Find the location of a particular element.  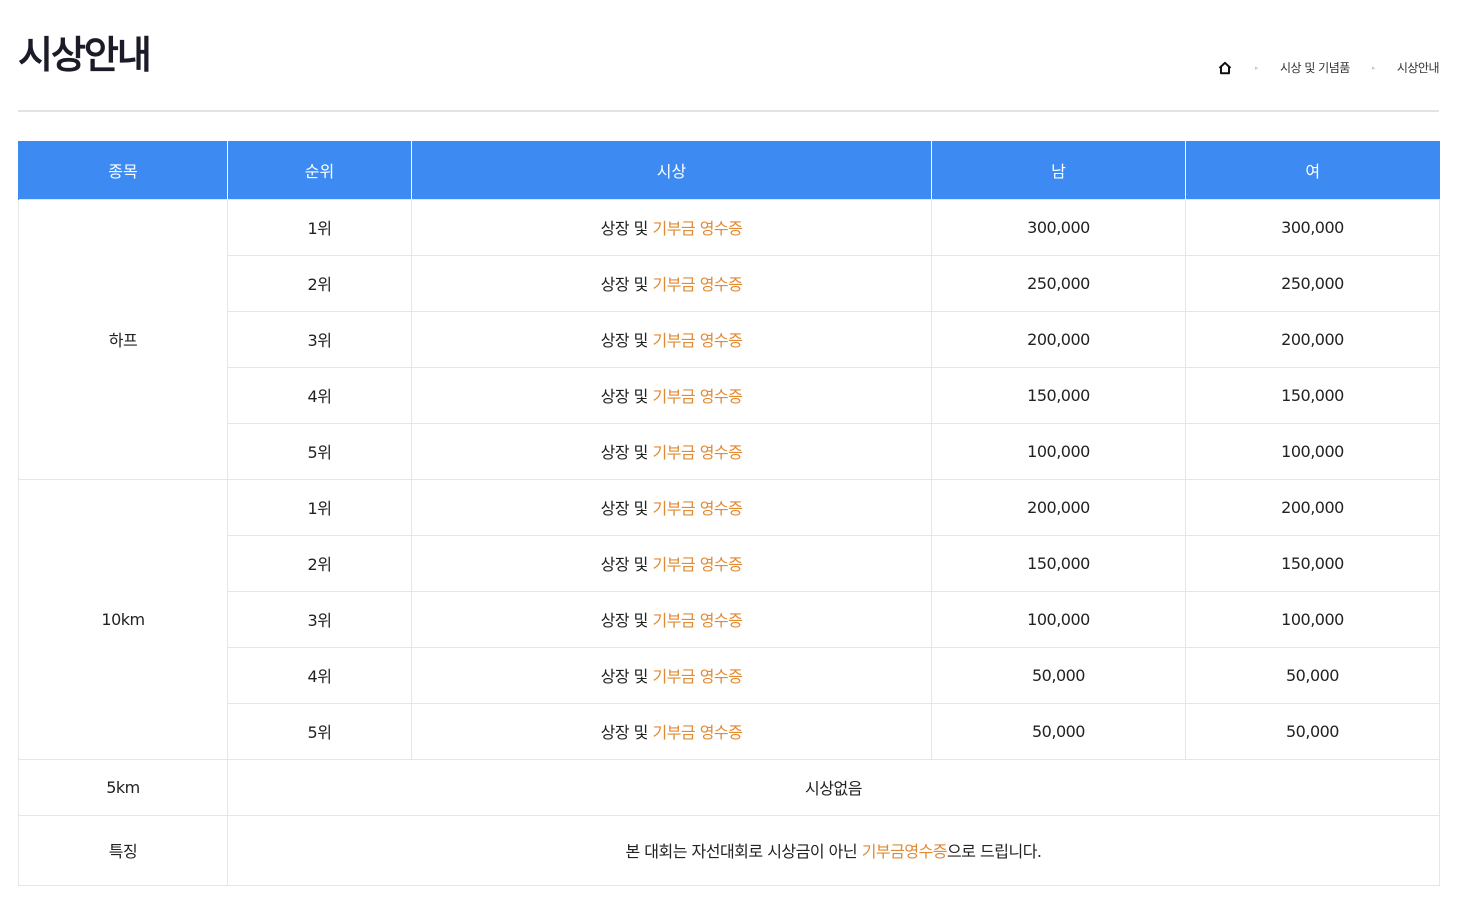

male-prize-cell: 250,000 is located at coordinates (1058, 283).